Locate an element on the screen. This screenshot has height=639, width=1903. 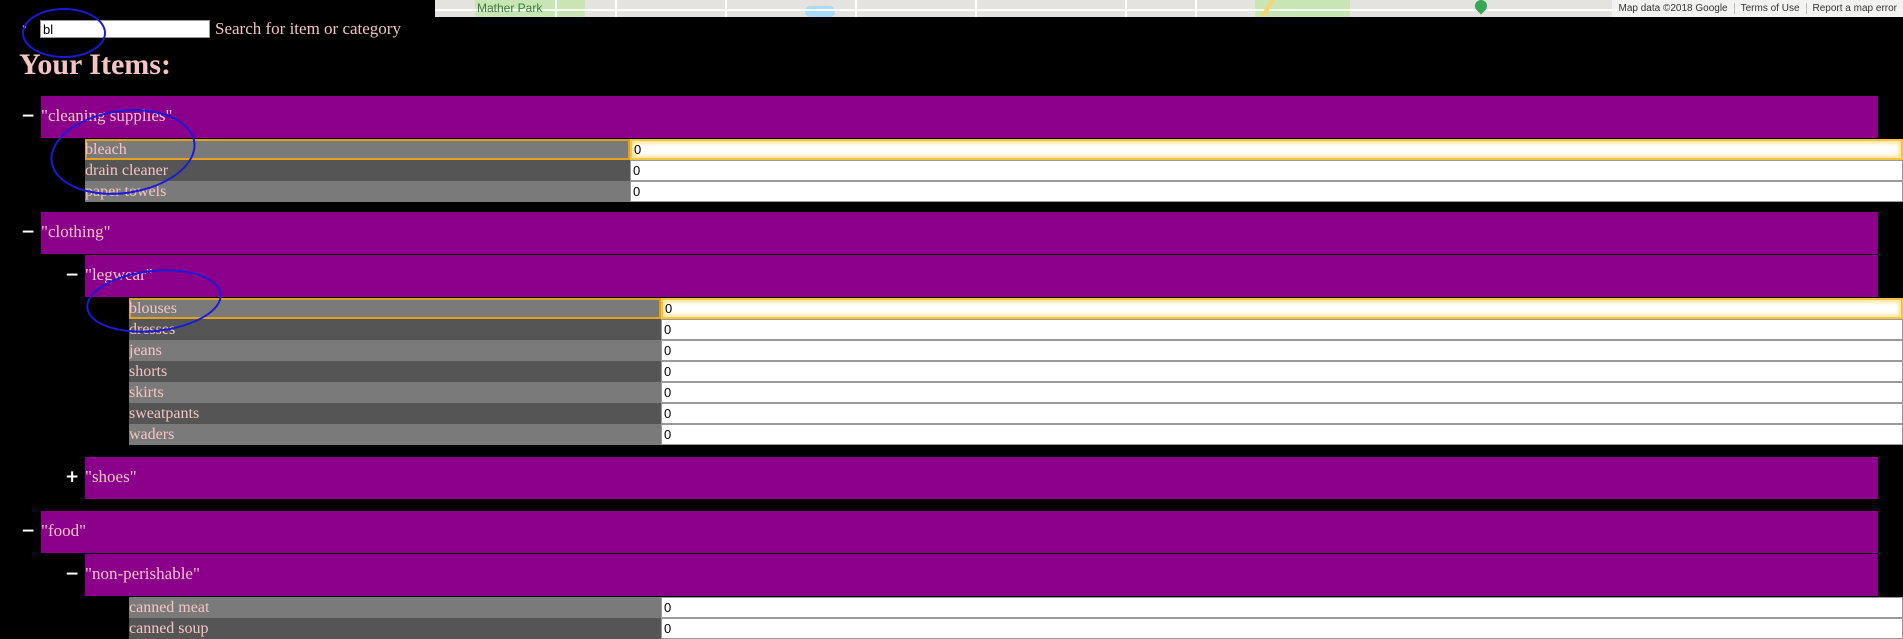
item-name: canned meat is located at coordinates (395, 607).